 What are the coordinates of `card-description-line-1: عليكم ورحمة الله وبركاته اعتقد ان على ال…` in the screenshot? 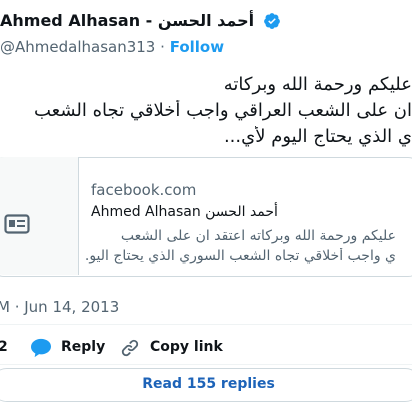 It's located at (258, 236).